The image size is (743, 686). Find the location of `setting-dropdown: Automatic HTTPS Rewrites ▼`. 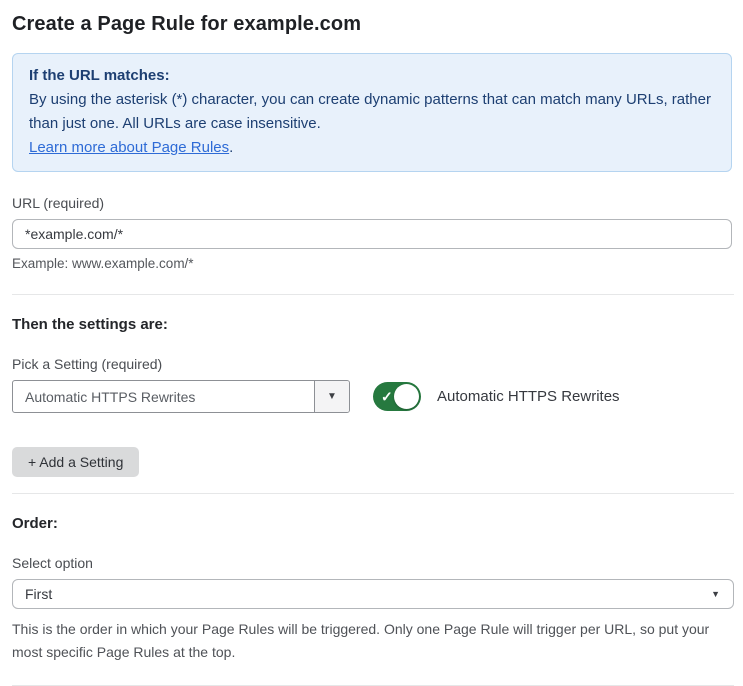

setting-dropdown: Automatic HTTPS Rewrites ▼ is located at coordinates (181, 396).